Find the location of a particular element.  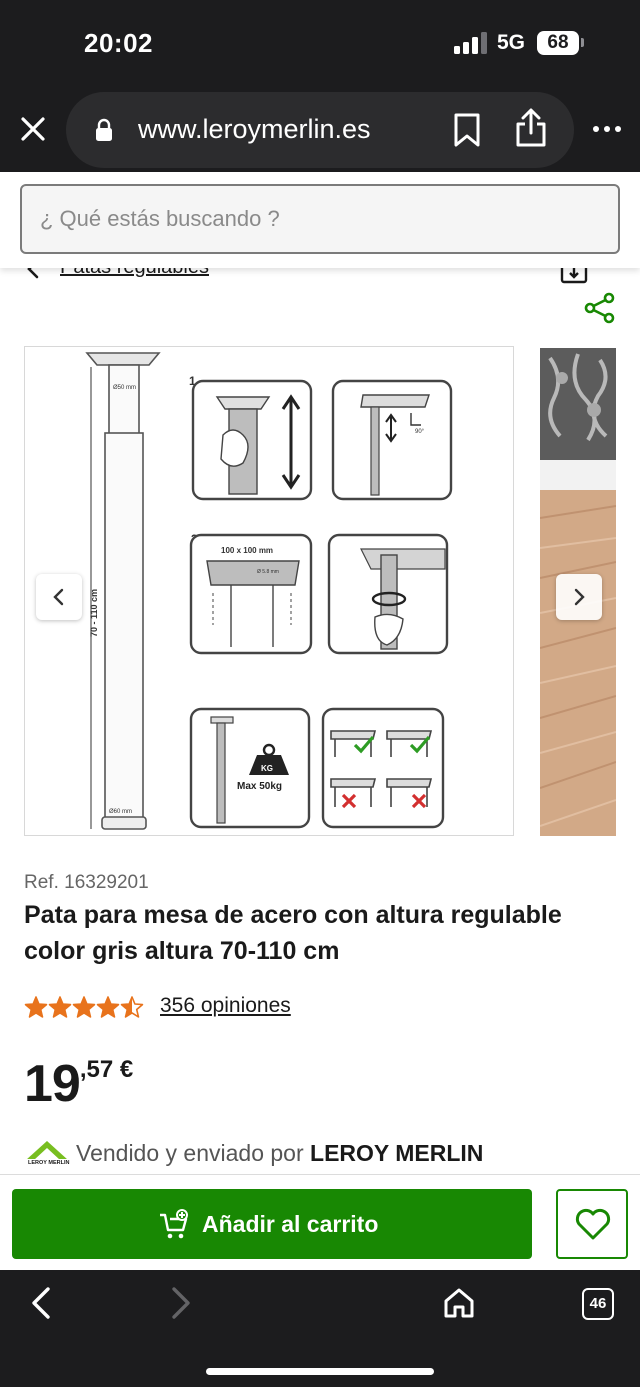

rating-stars is located at coordinates (84, 1007).